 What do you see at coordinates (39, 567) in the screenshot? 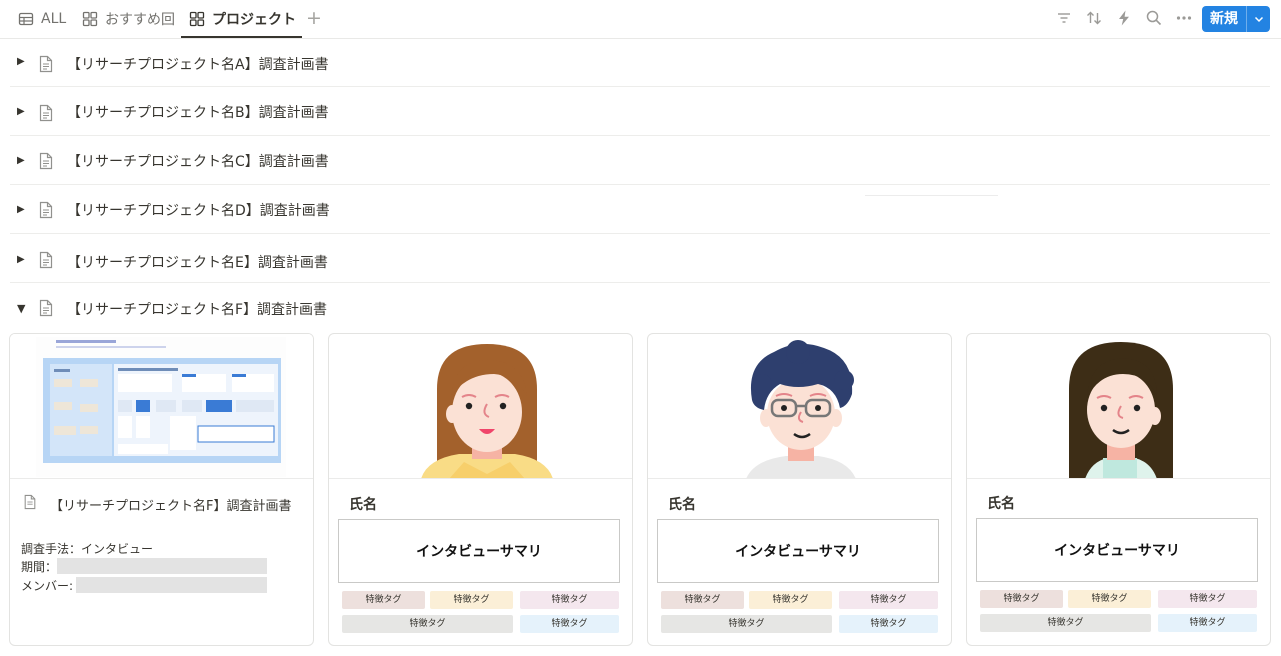
I see `period-property-label: 期間：` at bounding box center [39, 567].